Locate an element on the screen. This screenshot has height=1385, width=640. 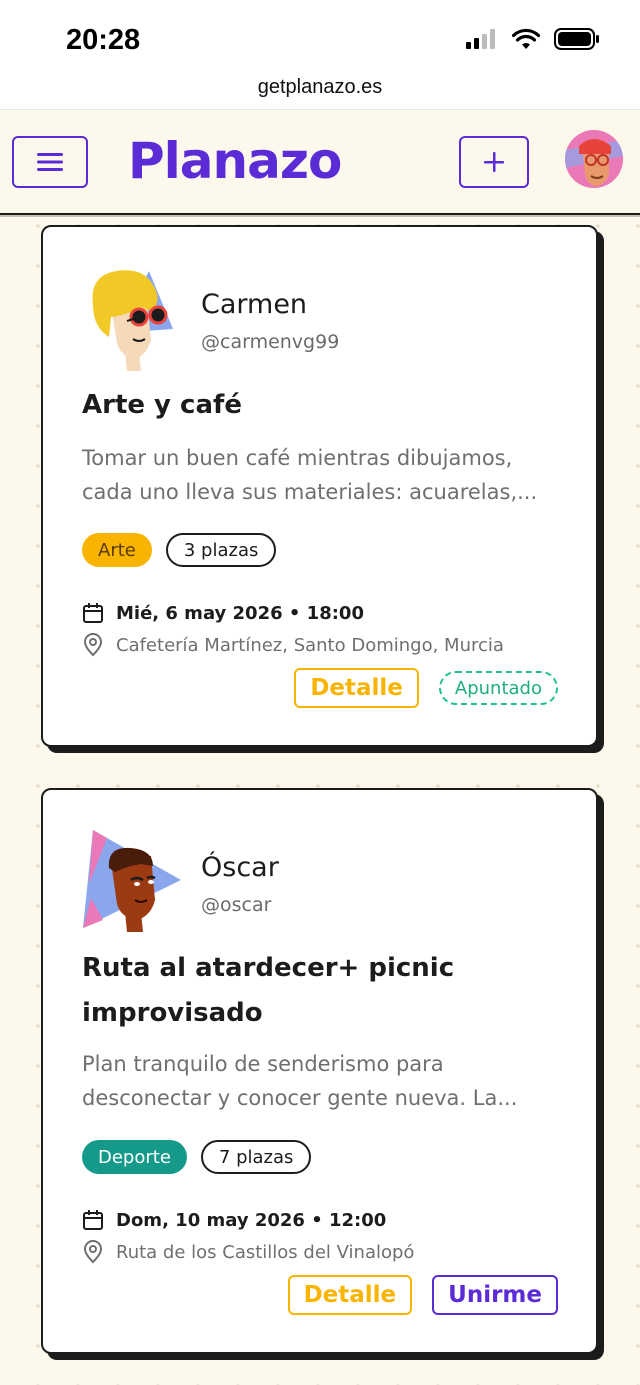
signal-icon is located at coordinates (480, 39).